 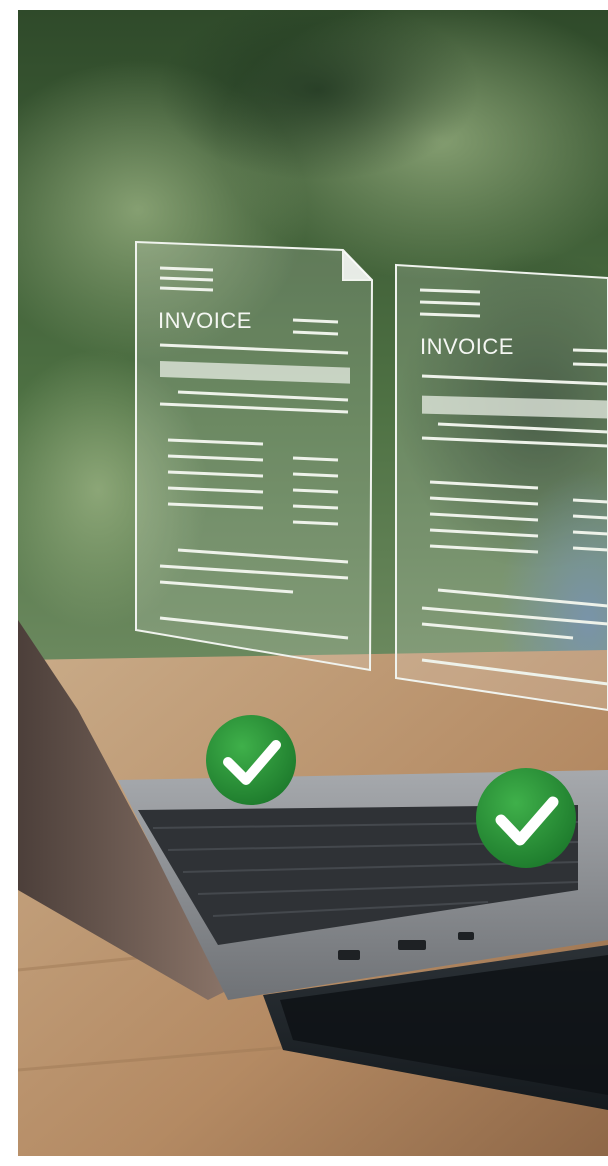 What do you see at coordinates (205, 320) in the screenshot?
I see `invoice-title-1: INVOICE` at bounding box center [205, 320].